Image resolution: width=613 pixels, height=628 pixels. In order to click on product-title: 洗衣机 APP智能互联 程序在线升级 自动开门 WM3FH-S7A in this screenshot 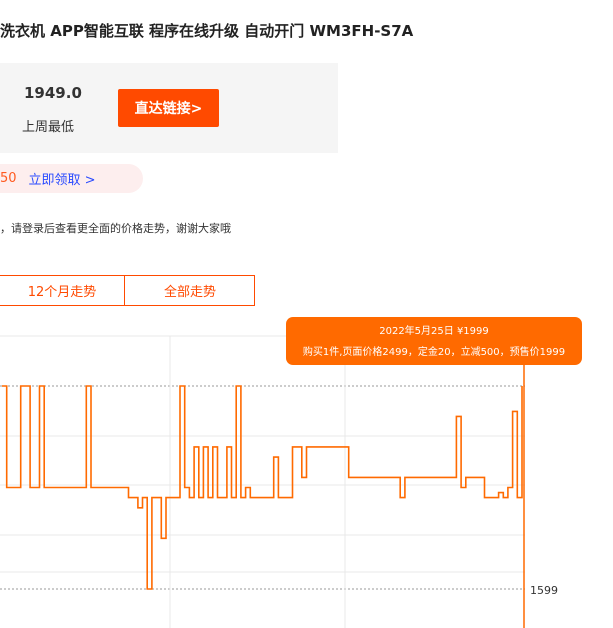, I will do `click(207, 31)`.